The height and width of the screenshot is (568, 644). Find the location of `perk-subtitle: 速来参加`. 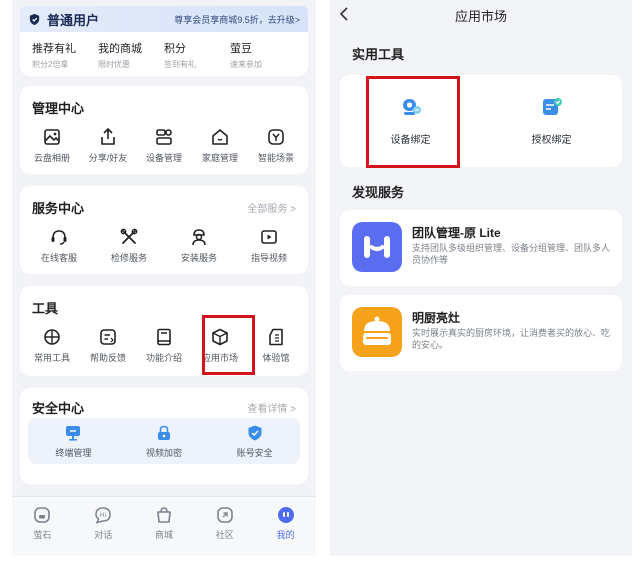

perk-subtitle: 速来参加 is located at coordinates (246, 64).